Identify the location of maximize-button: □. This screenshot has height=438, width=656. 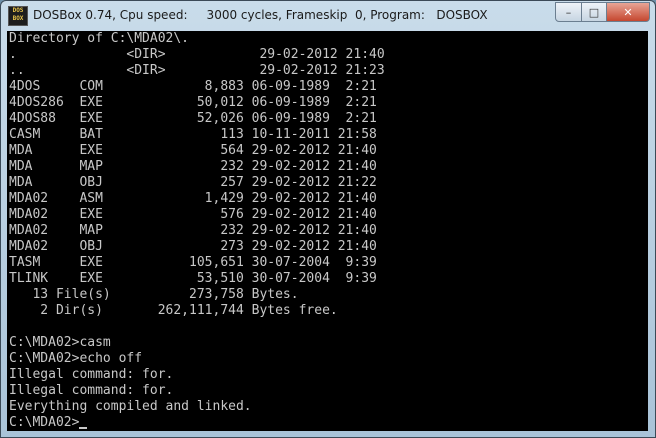
(594, 12).